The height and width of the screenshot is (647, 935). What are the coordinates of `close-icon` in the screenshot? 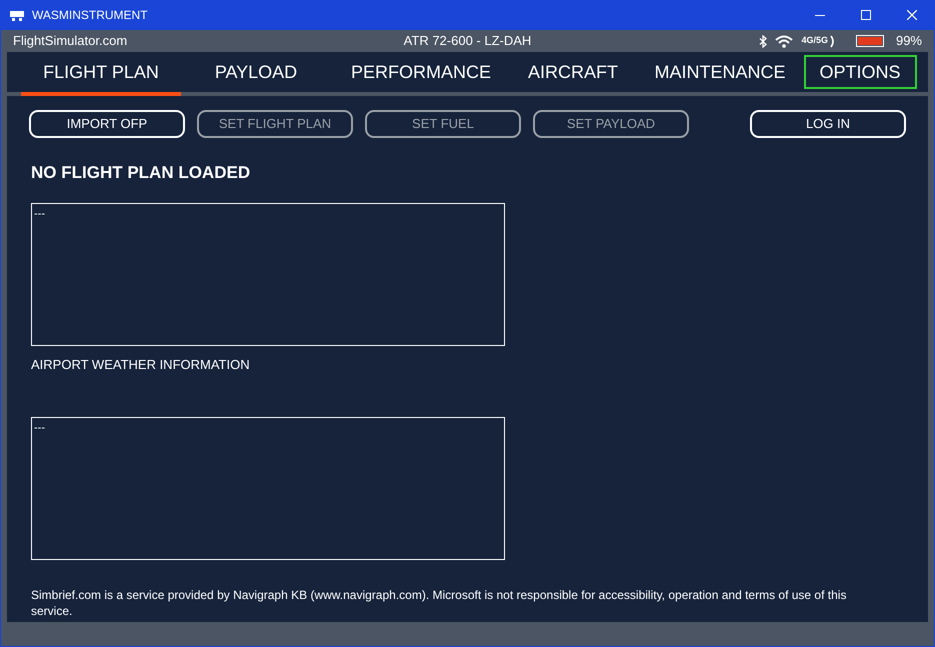 It's located at (912, 15).